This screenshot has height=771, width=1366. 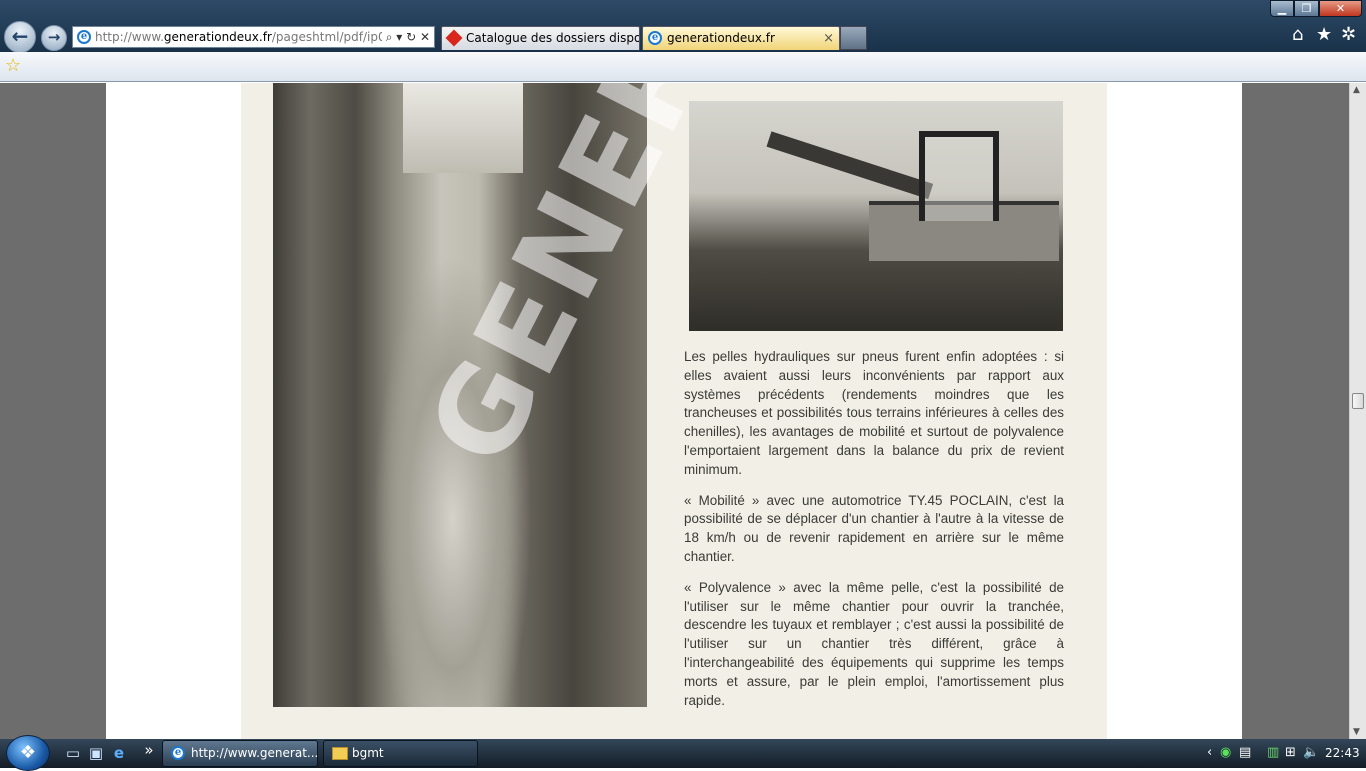 What do you see at coordinates (454, 38) in the screenshot?
I see `pdf-icon` at bounding box center [454, 38].